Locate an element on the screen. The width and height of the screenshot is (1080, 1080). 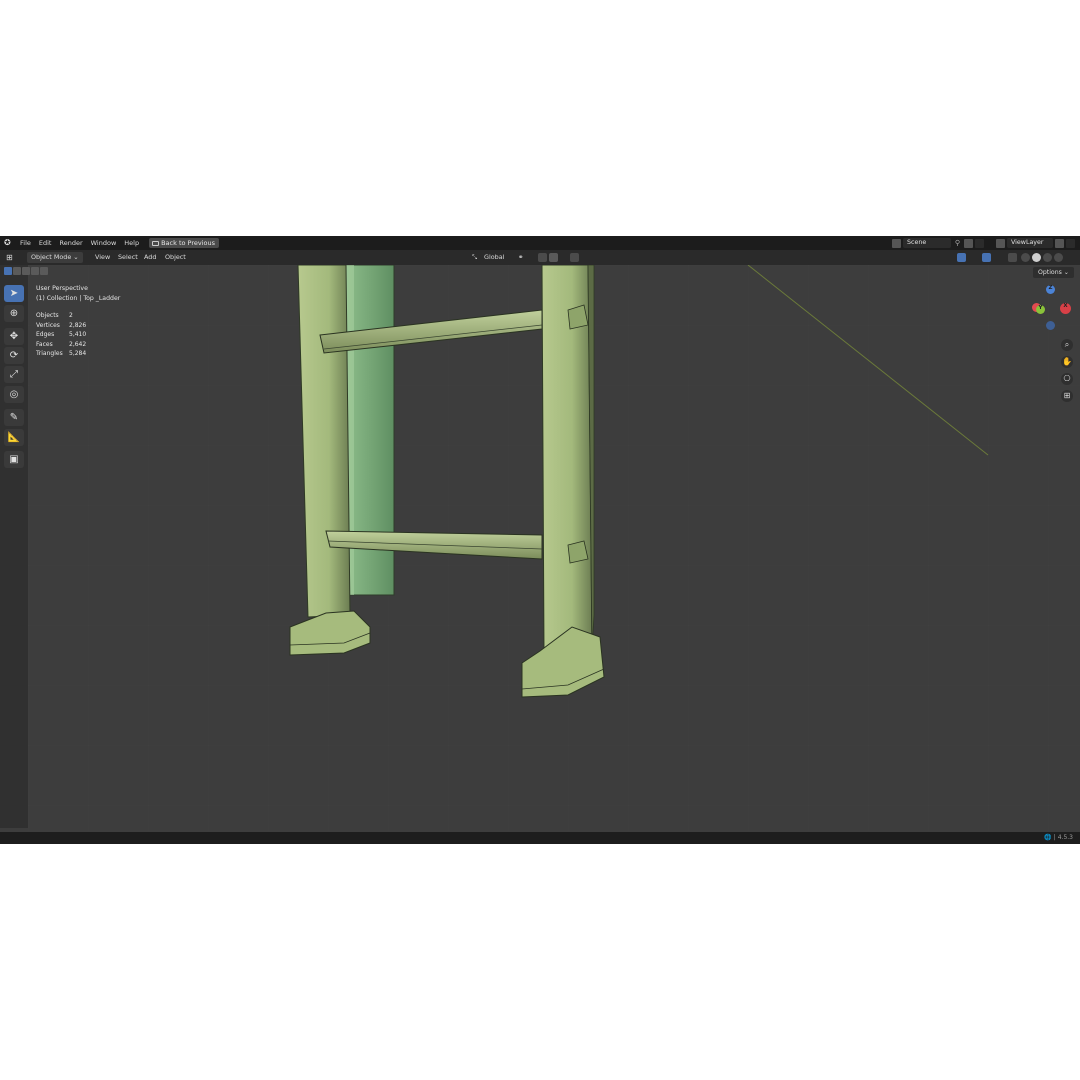
move-tool: ✥ is located at coordinates (14, 336).